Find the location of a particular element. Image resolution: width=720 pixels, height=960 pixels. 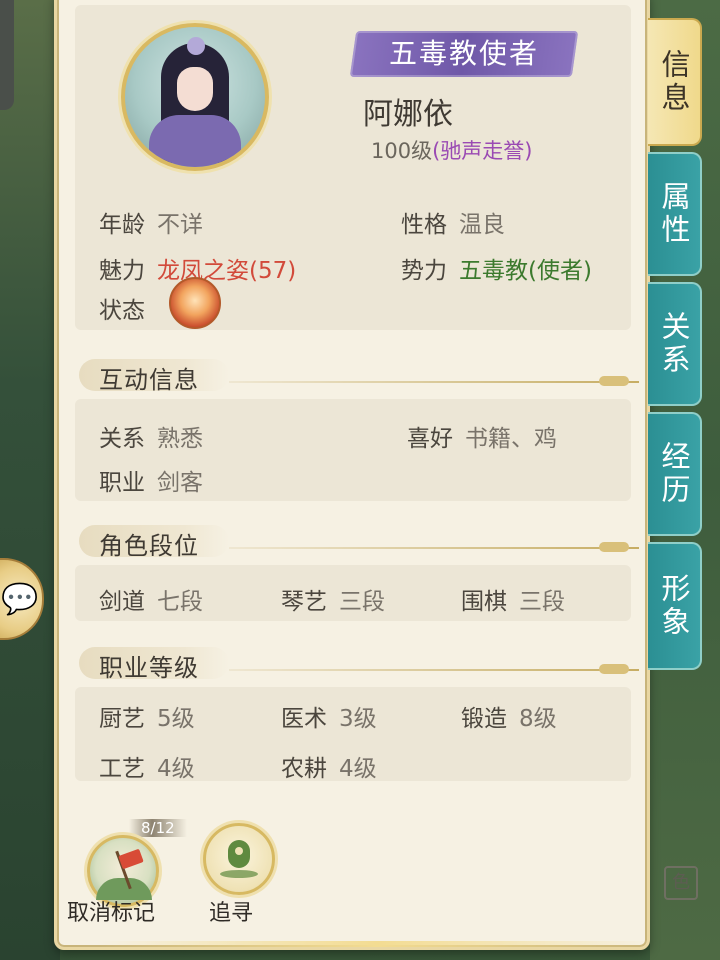

section-ranks-title: 角色段位 is located at coordinates (149, 546).